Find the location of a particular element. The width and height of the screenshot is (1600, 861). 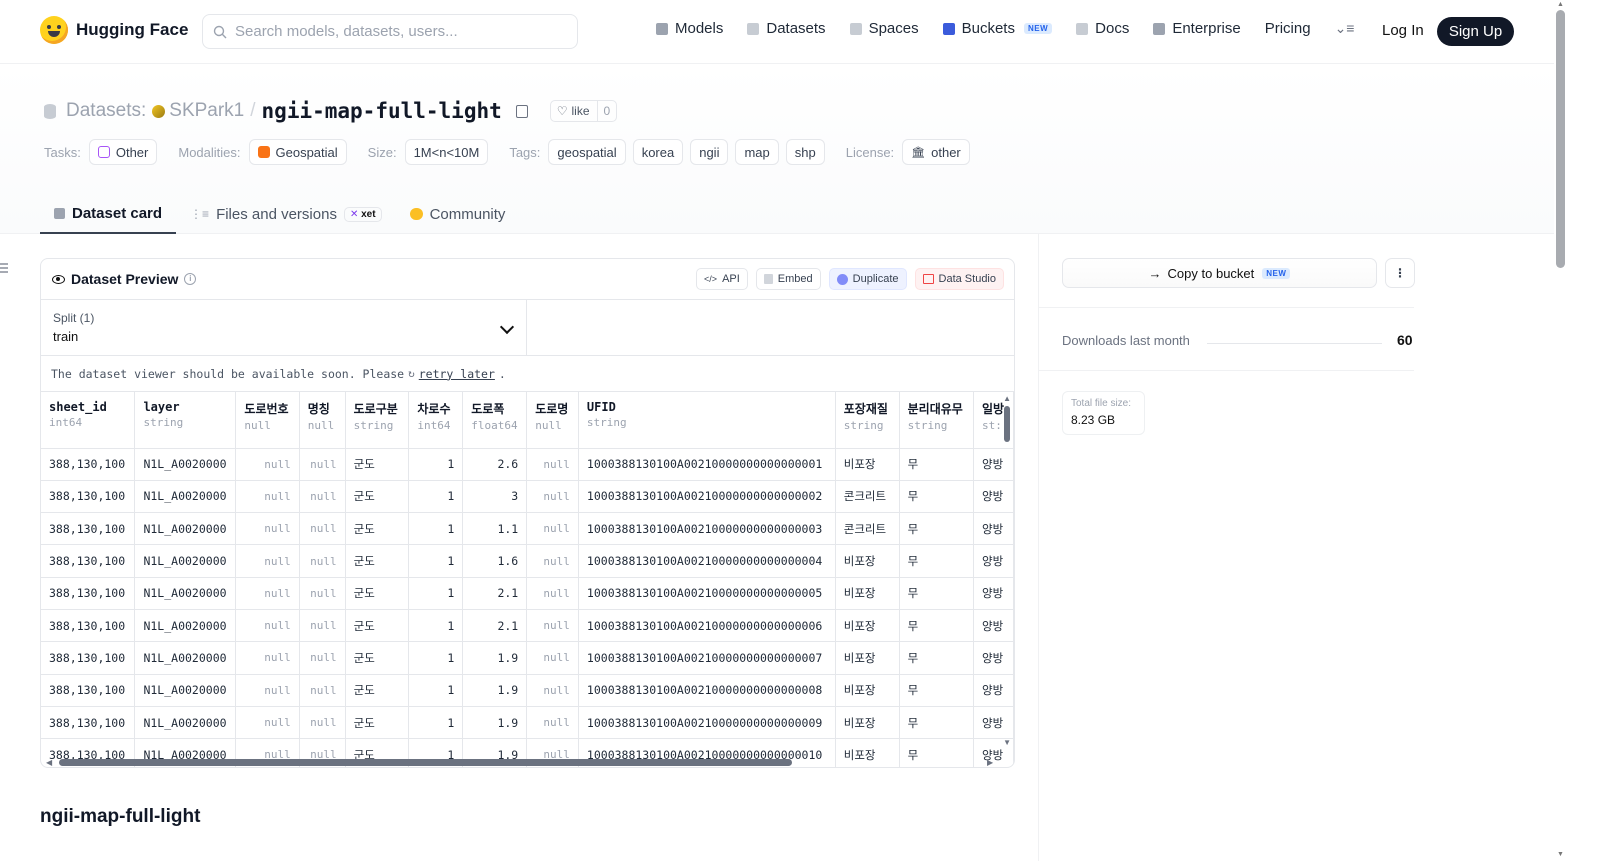

downloads-sparkline is located at coordinates (1294, 343).